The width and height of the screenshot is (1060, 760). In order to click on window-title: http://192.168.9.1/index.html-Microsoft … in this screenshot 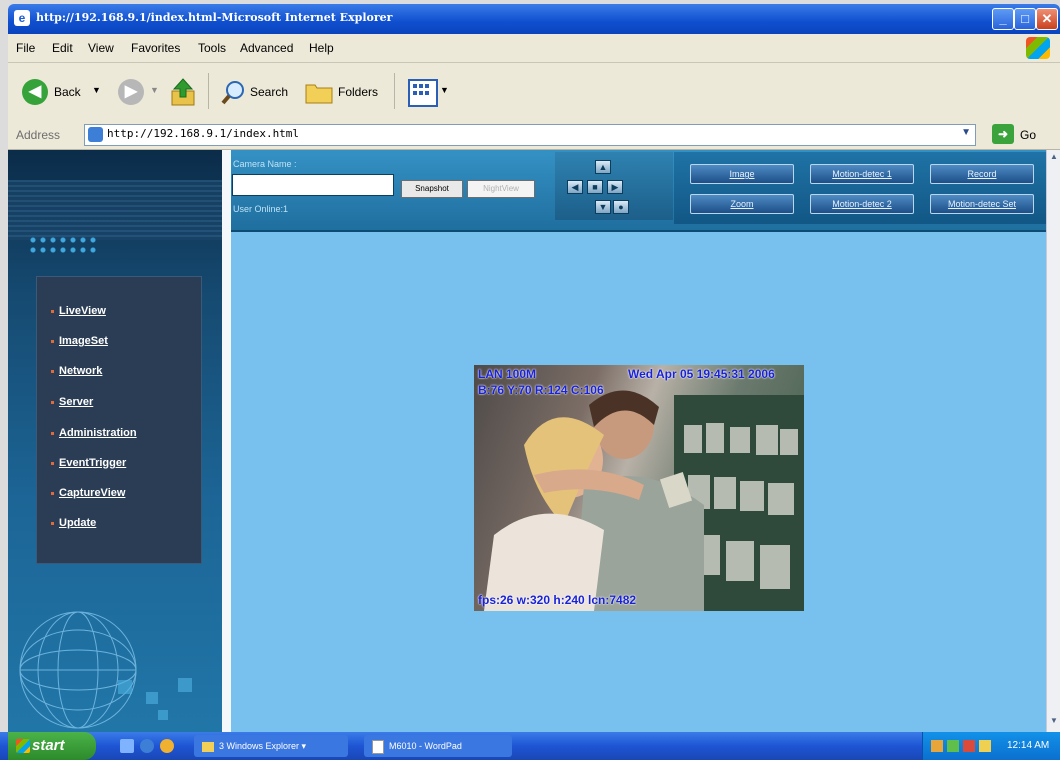, I will do `click(214, 17)`.